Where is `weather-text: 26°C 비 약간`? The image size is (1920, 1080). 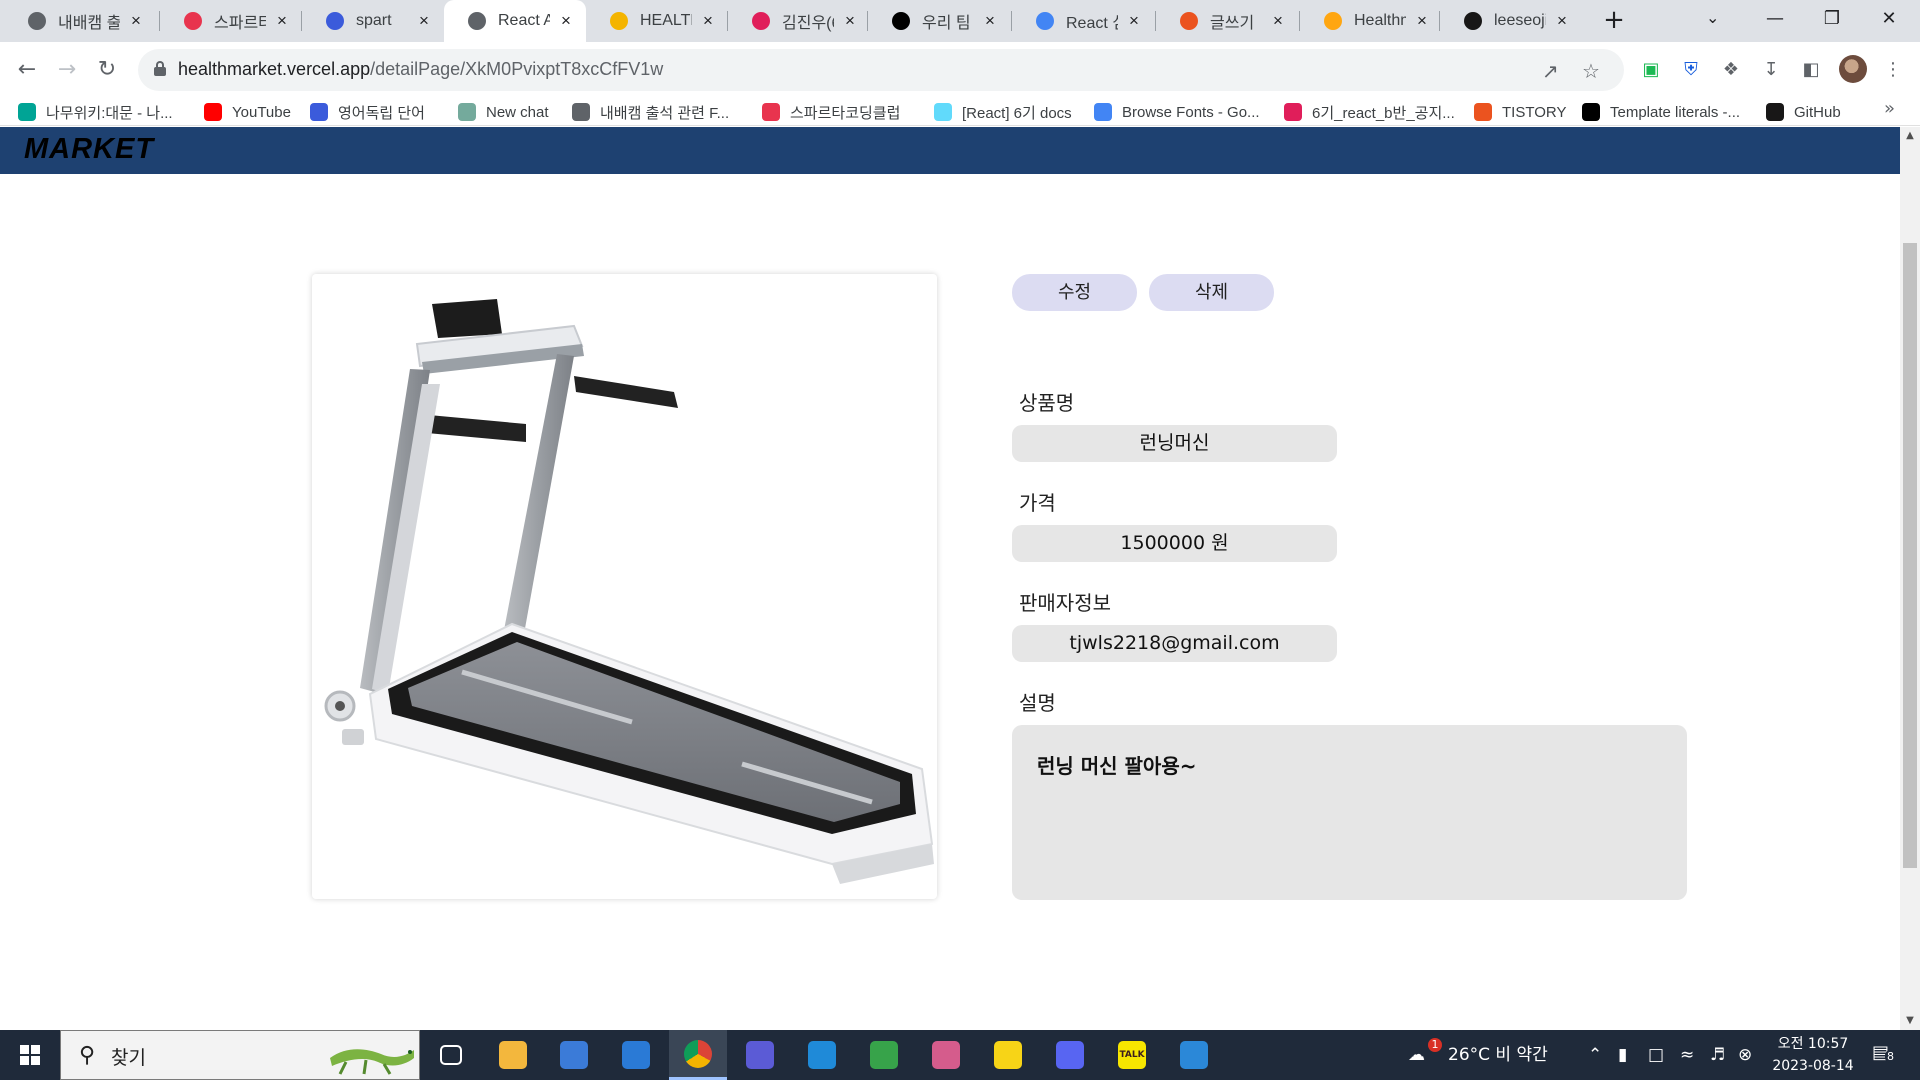 weather-text: 26°C 비 약간 is located at coordinates (1498, 1055).